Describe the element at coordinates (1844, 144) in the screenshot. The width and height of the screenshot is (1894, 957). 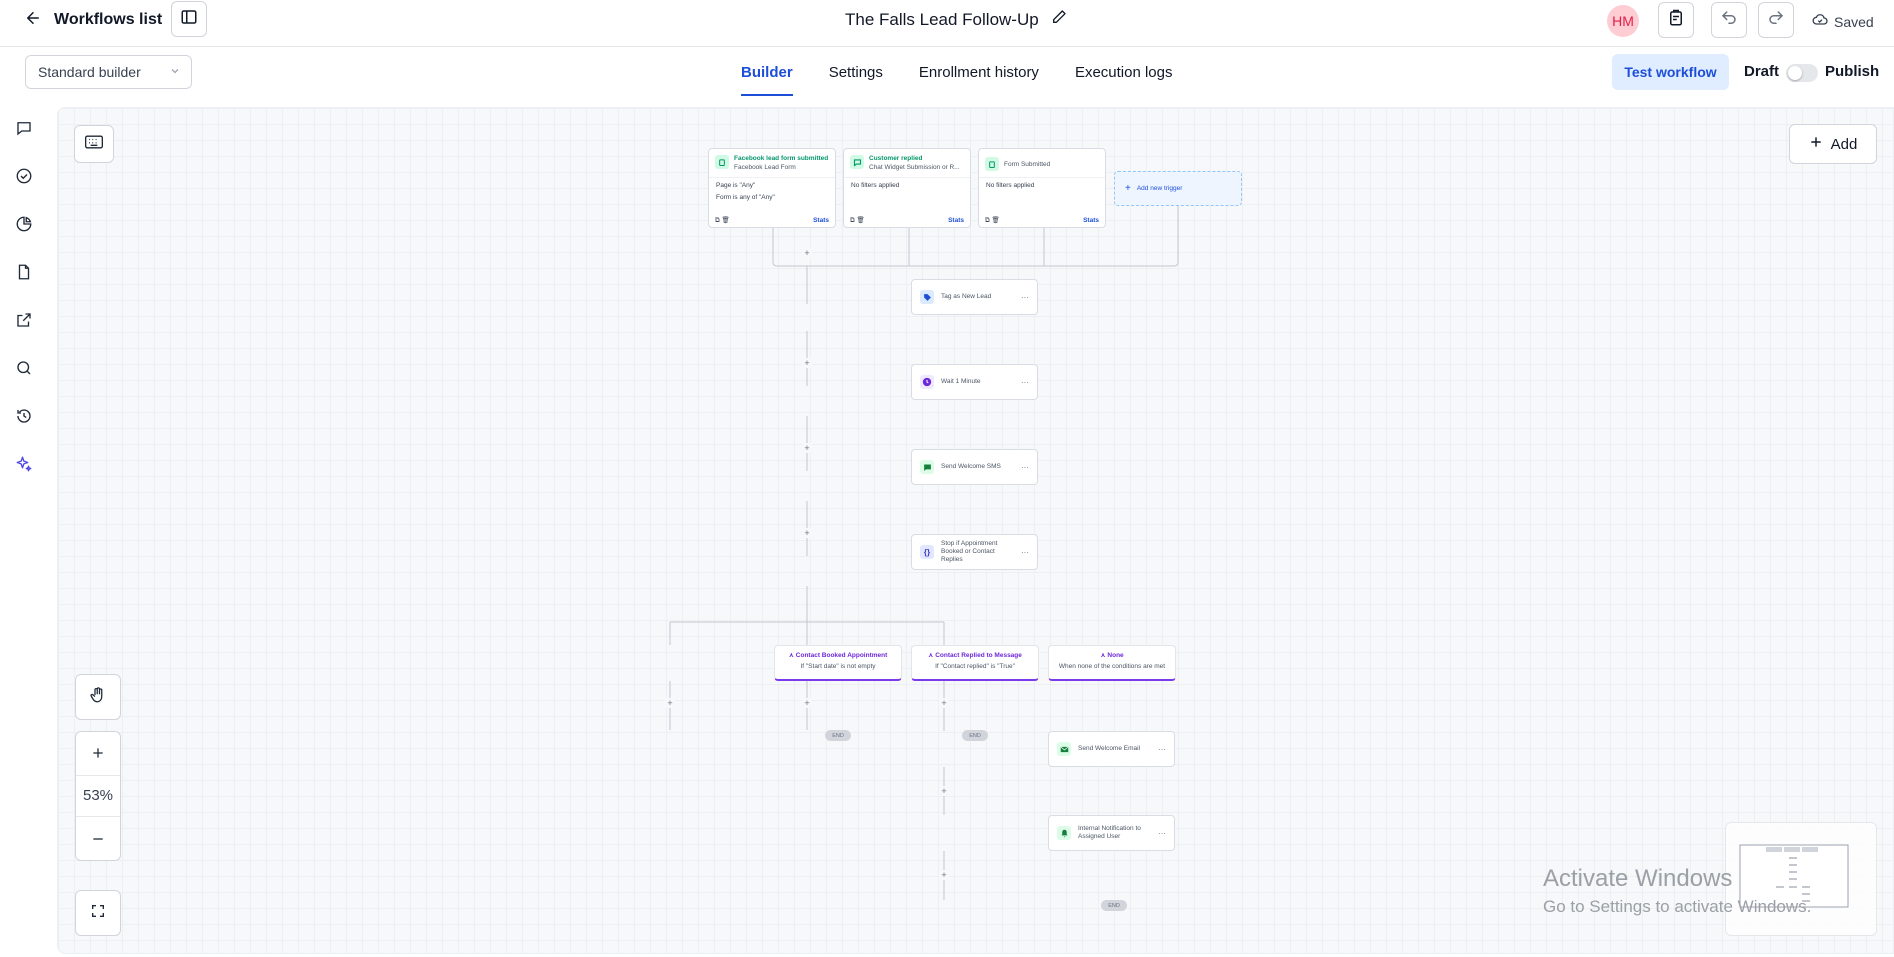
I see `add-label: Add` at that location.